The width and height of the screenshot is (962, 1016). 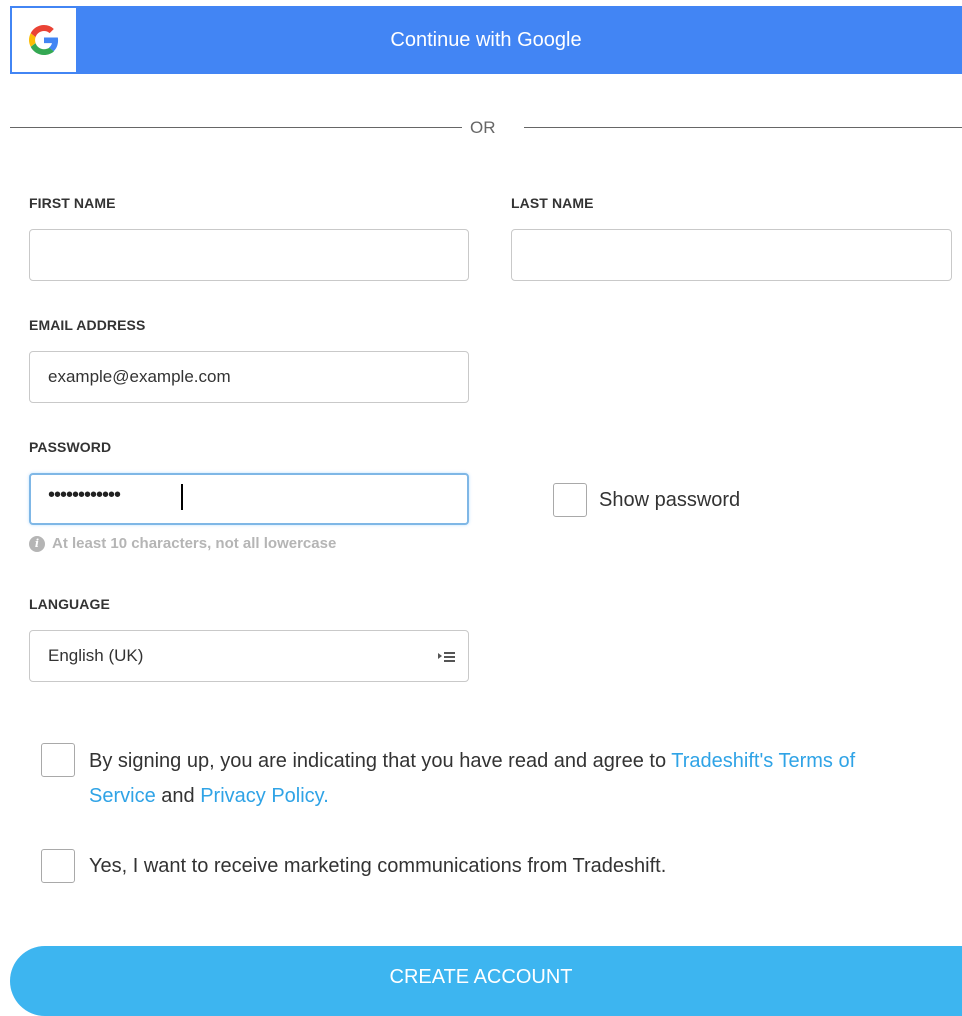 What do you see at coordinates (264, 796) in the screenshot?
I see `privacy-policy-link: Privacy Policy.` at bounding box center [264, 796].